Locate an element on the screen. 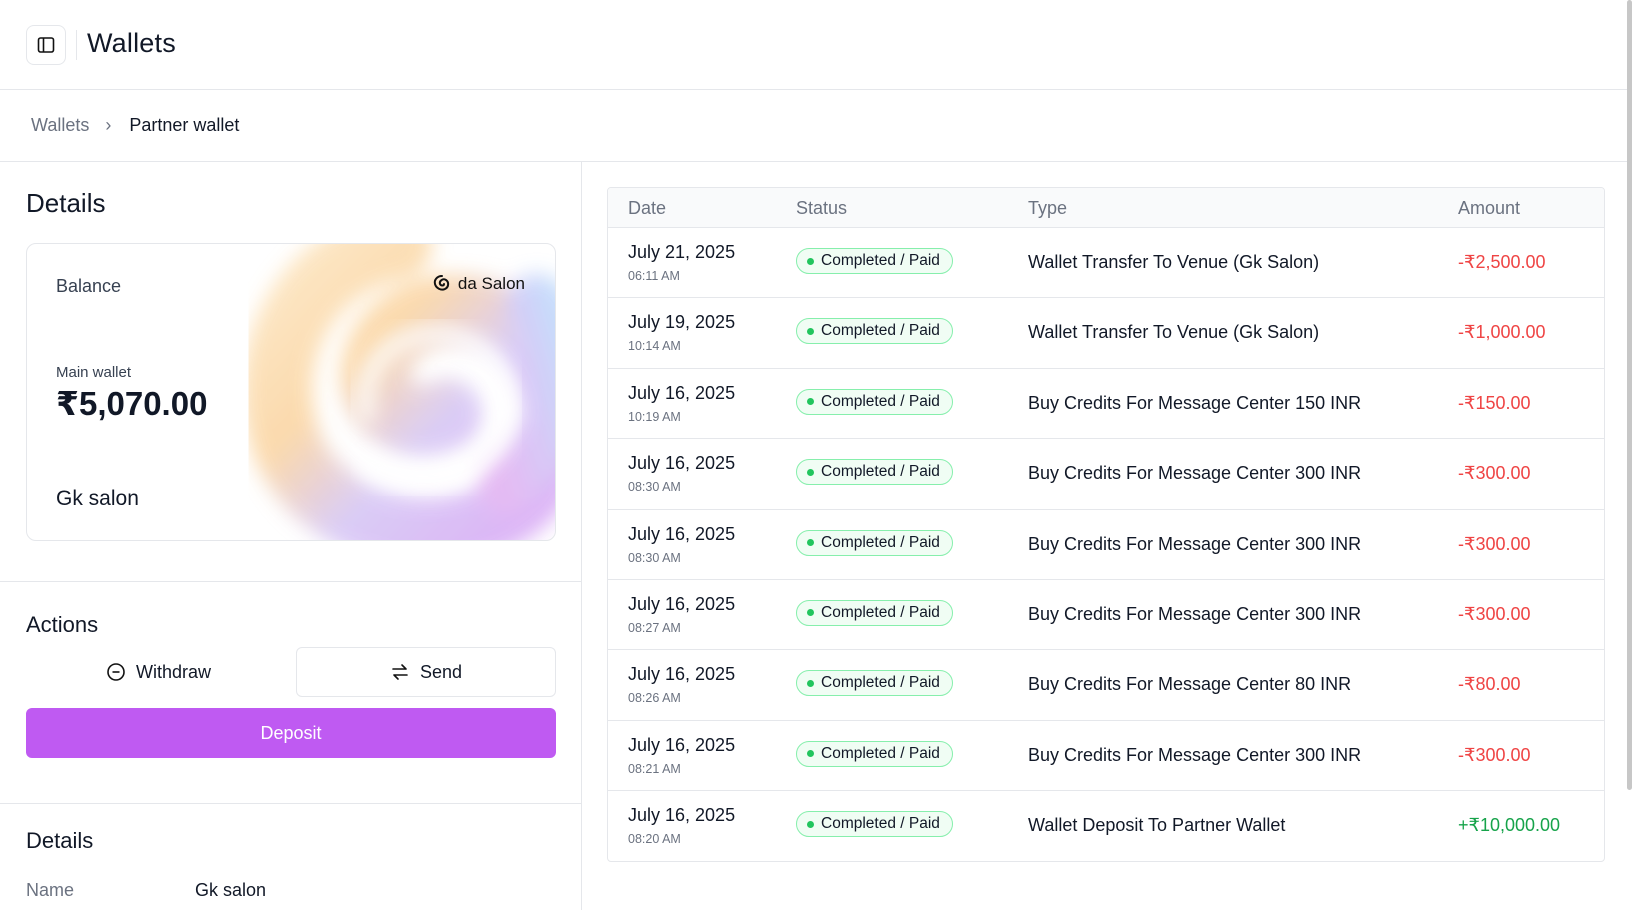 The width and height of the screenshot is (1632, 910). chevron-right-icon: › is located at coordinates (108, 125).